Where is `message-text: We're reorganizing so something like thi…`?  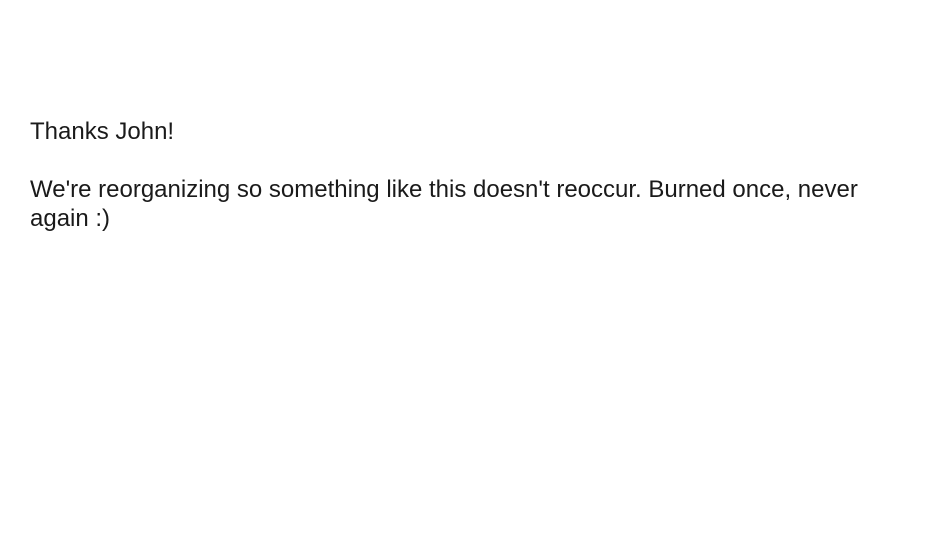
message-text: We're reorganizing so something like thi… is located at coordinates (444, 204).